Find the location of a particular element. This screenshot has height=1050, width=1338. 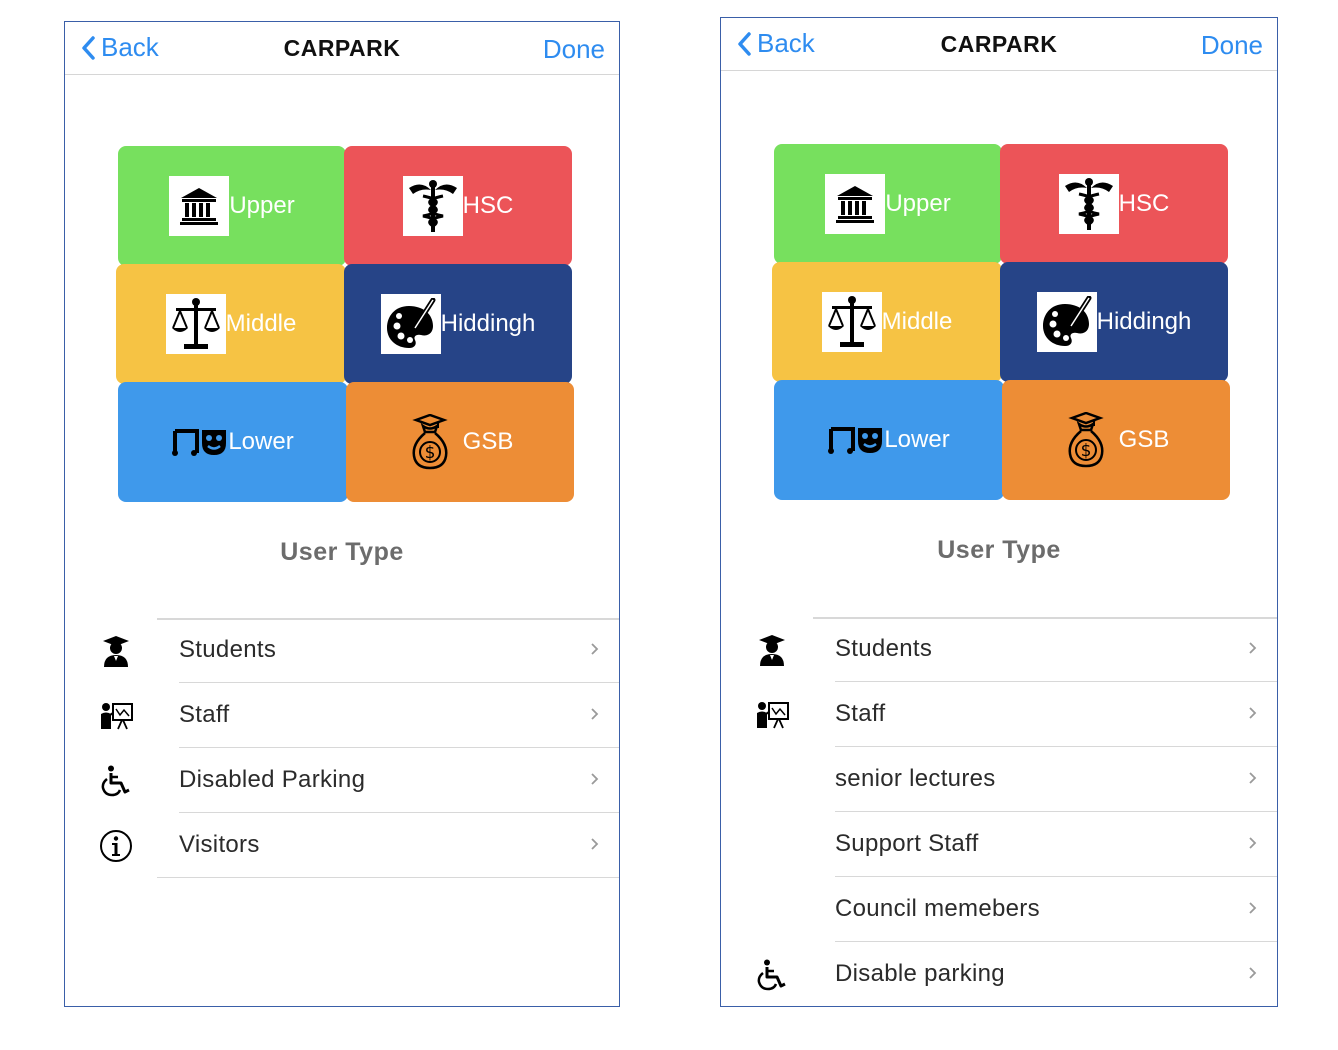

list-item-council-members: Council memebers is located at coordinates (999, 909).